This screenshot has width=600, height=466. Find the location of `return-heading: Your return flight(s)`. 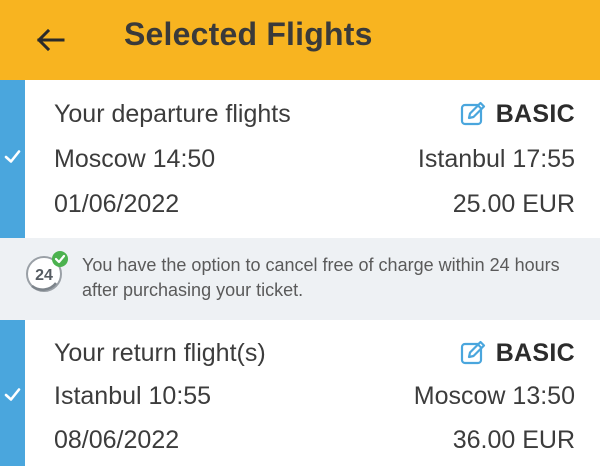

return-heading: Your return flight(s) is located at coordinates (160, 353).